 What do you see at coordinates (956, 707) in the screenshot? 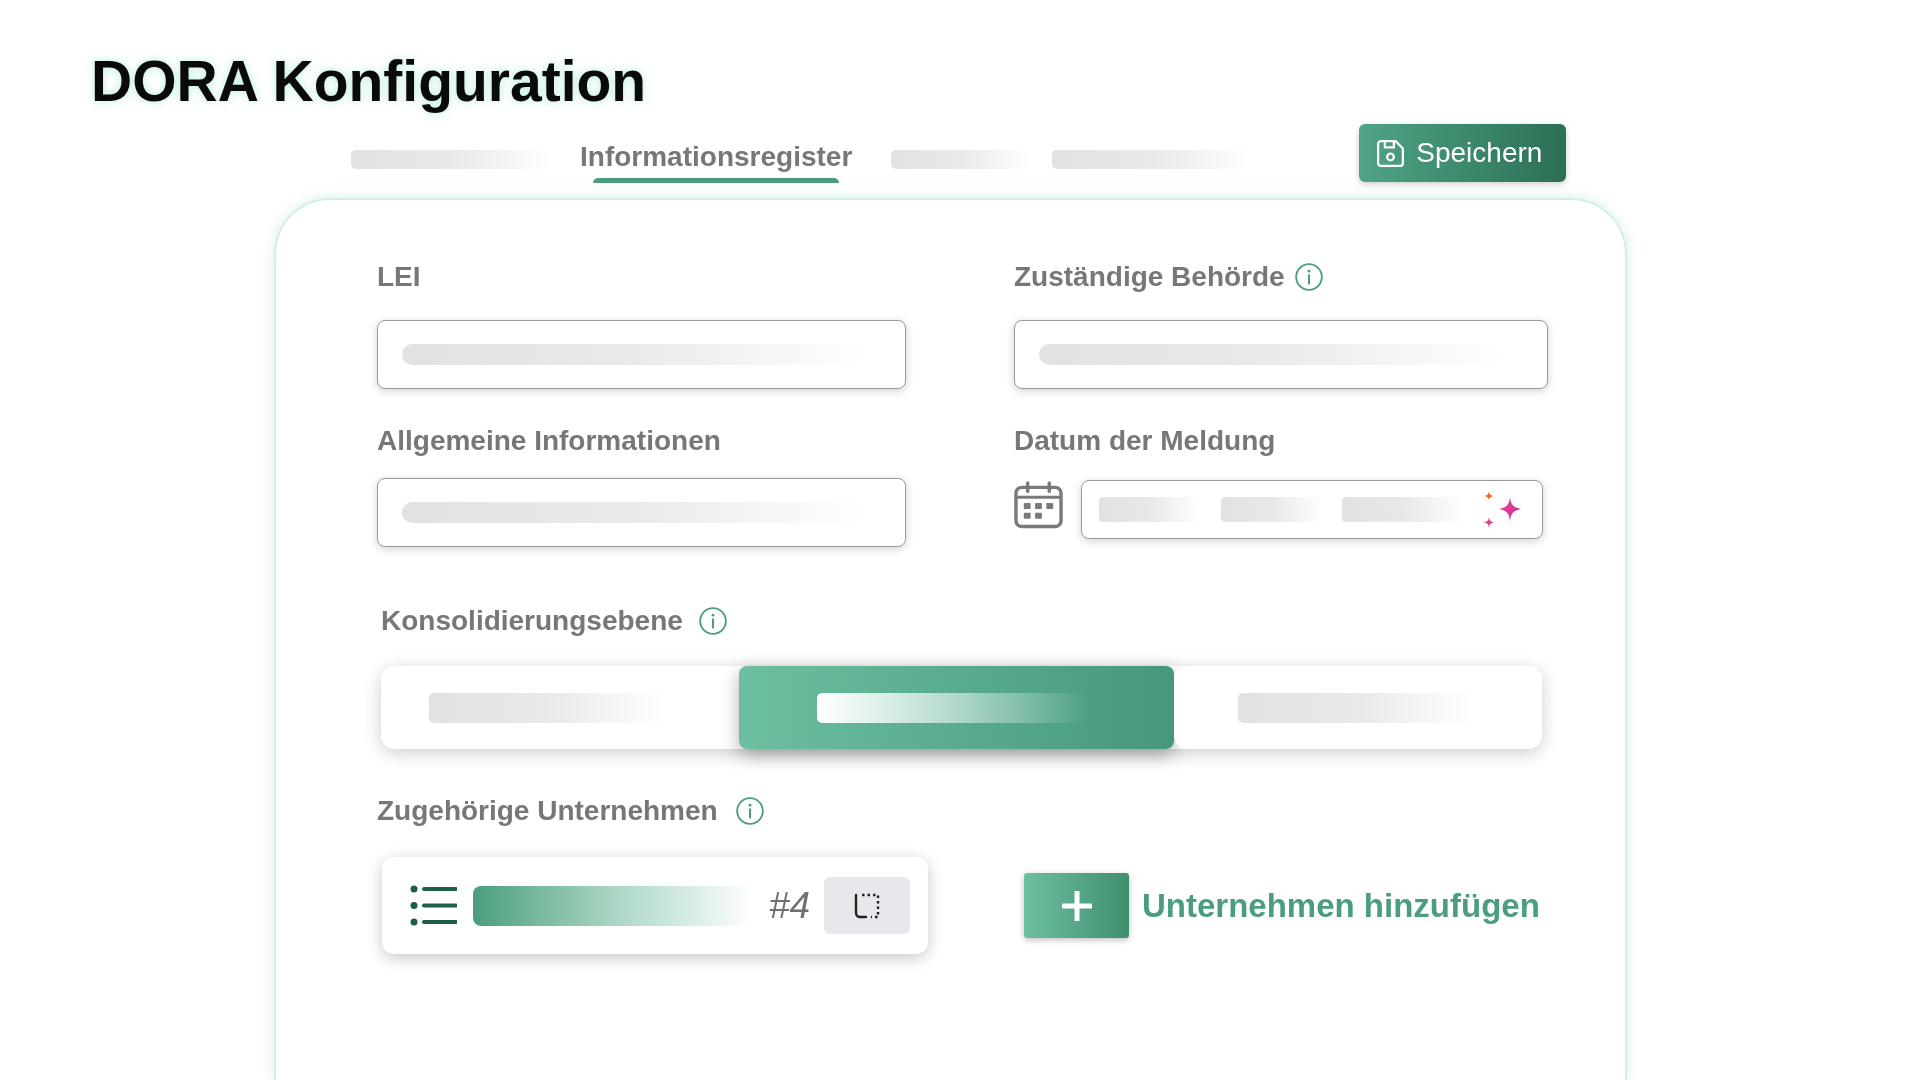
I see `segment-option` at bounding box center [956, 707].